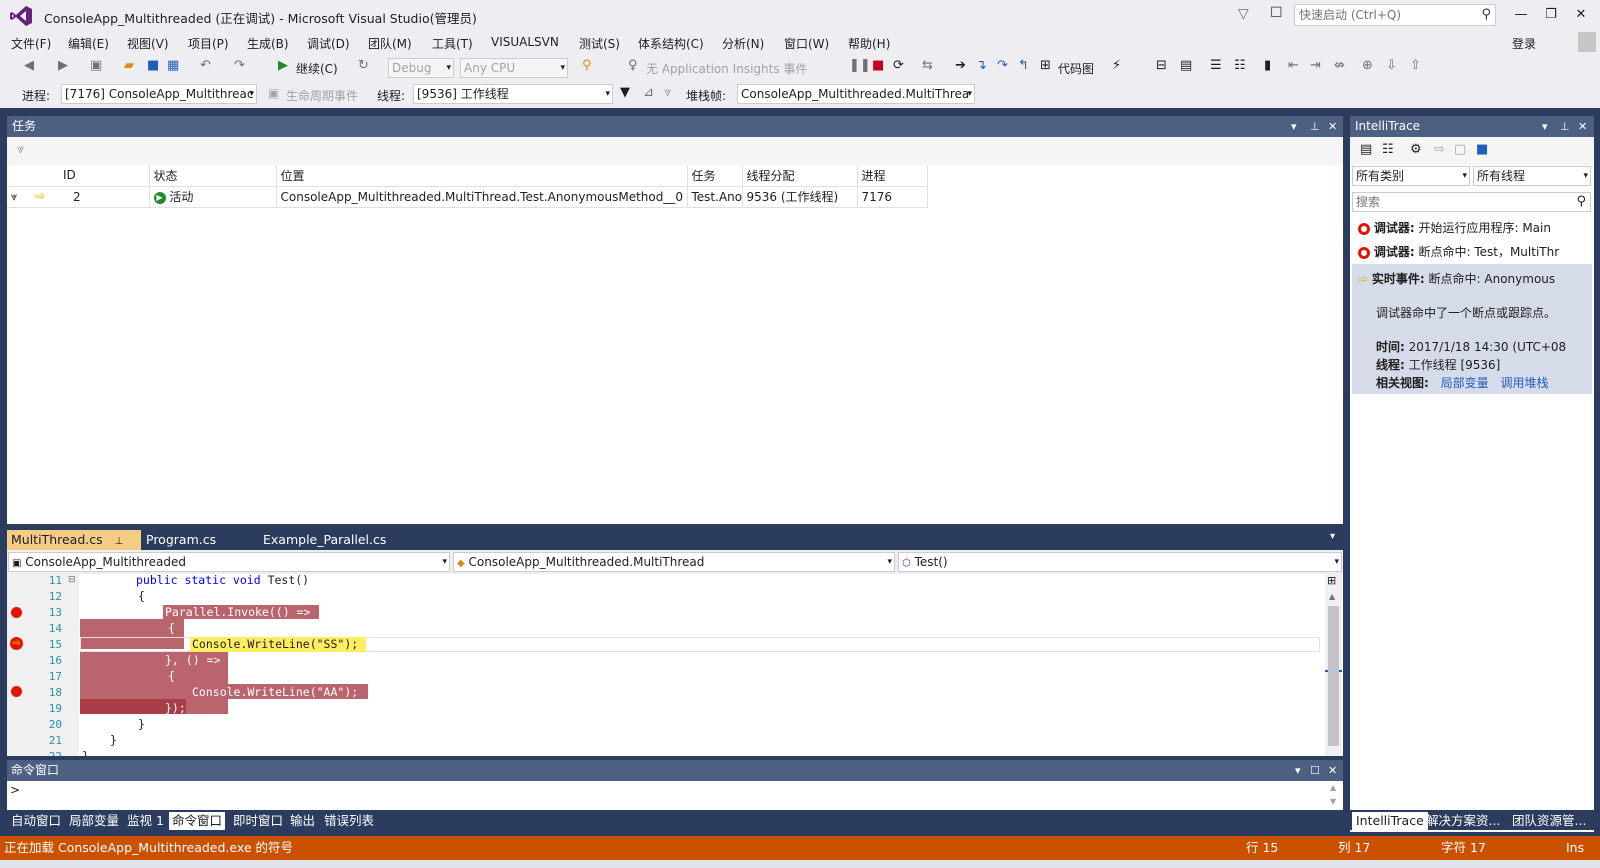 This screenshot has width=1600, height=868. Describe the element at coordinates (29, 65) in the screenshot. I see `navigate-back-icon: ◀` at that location.